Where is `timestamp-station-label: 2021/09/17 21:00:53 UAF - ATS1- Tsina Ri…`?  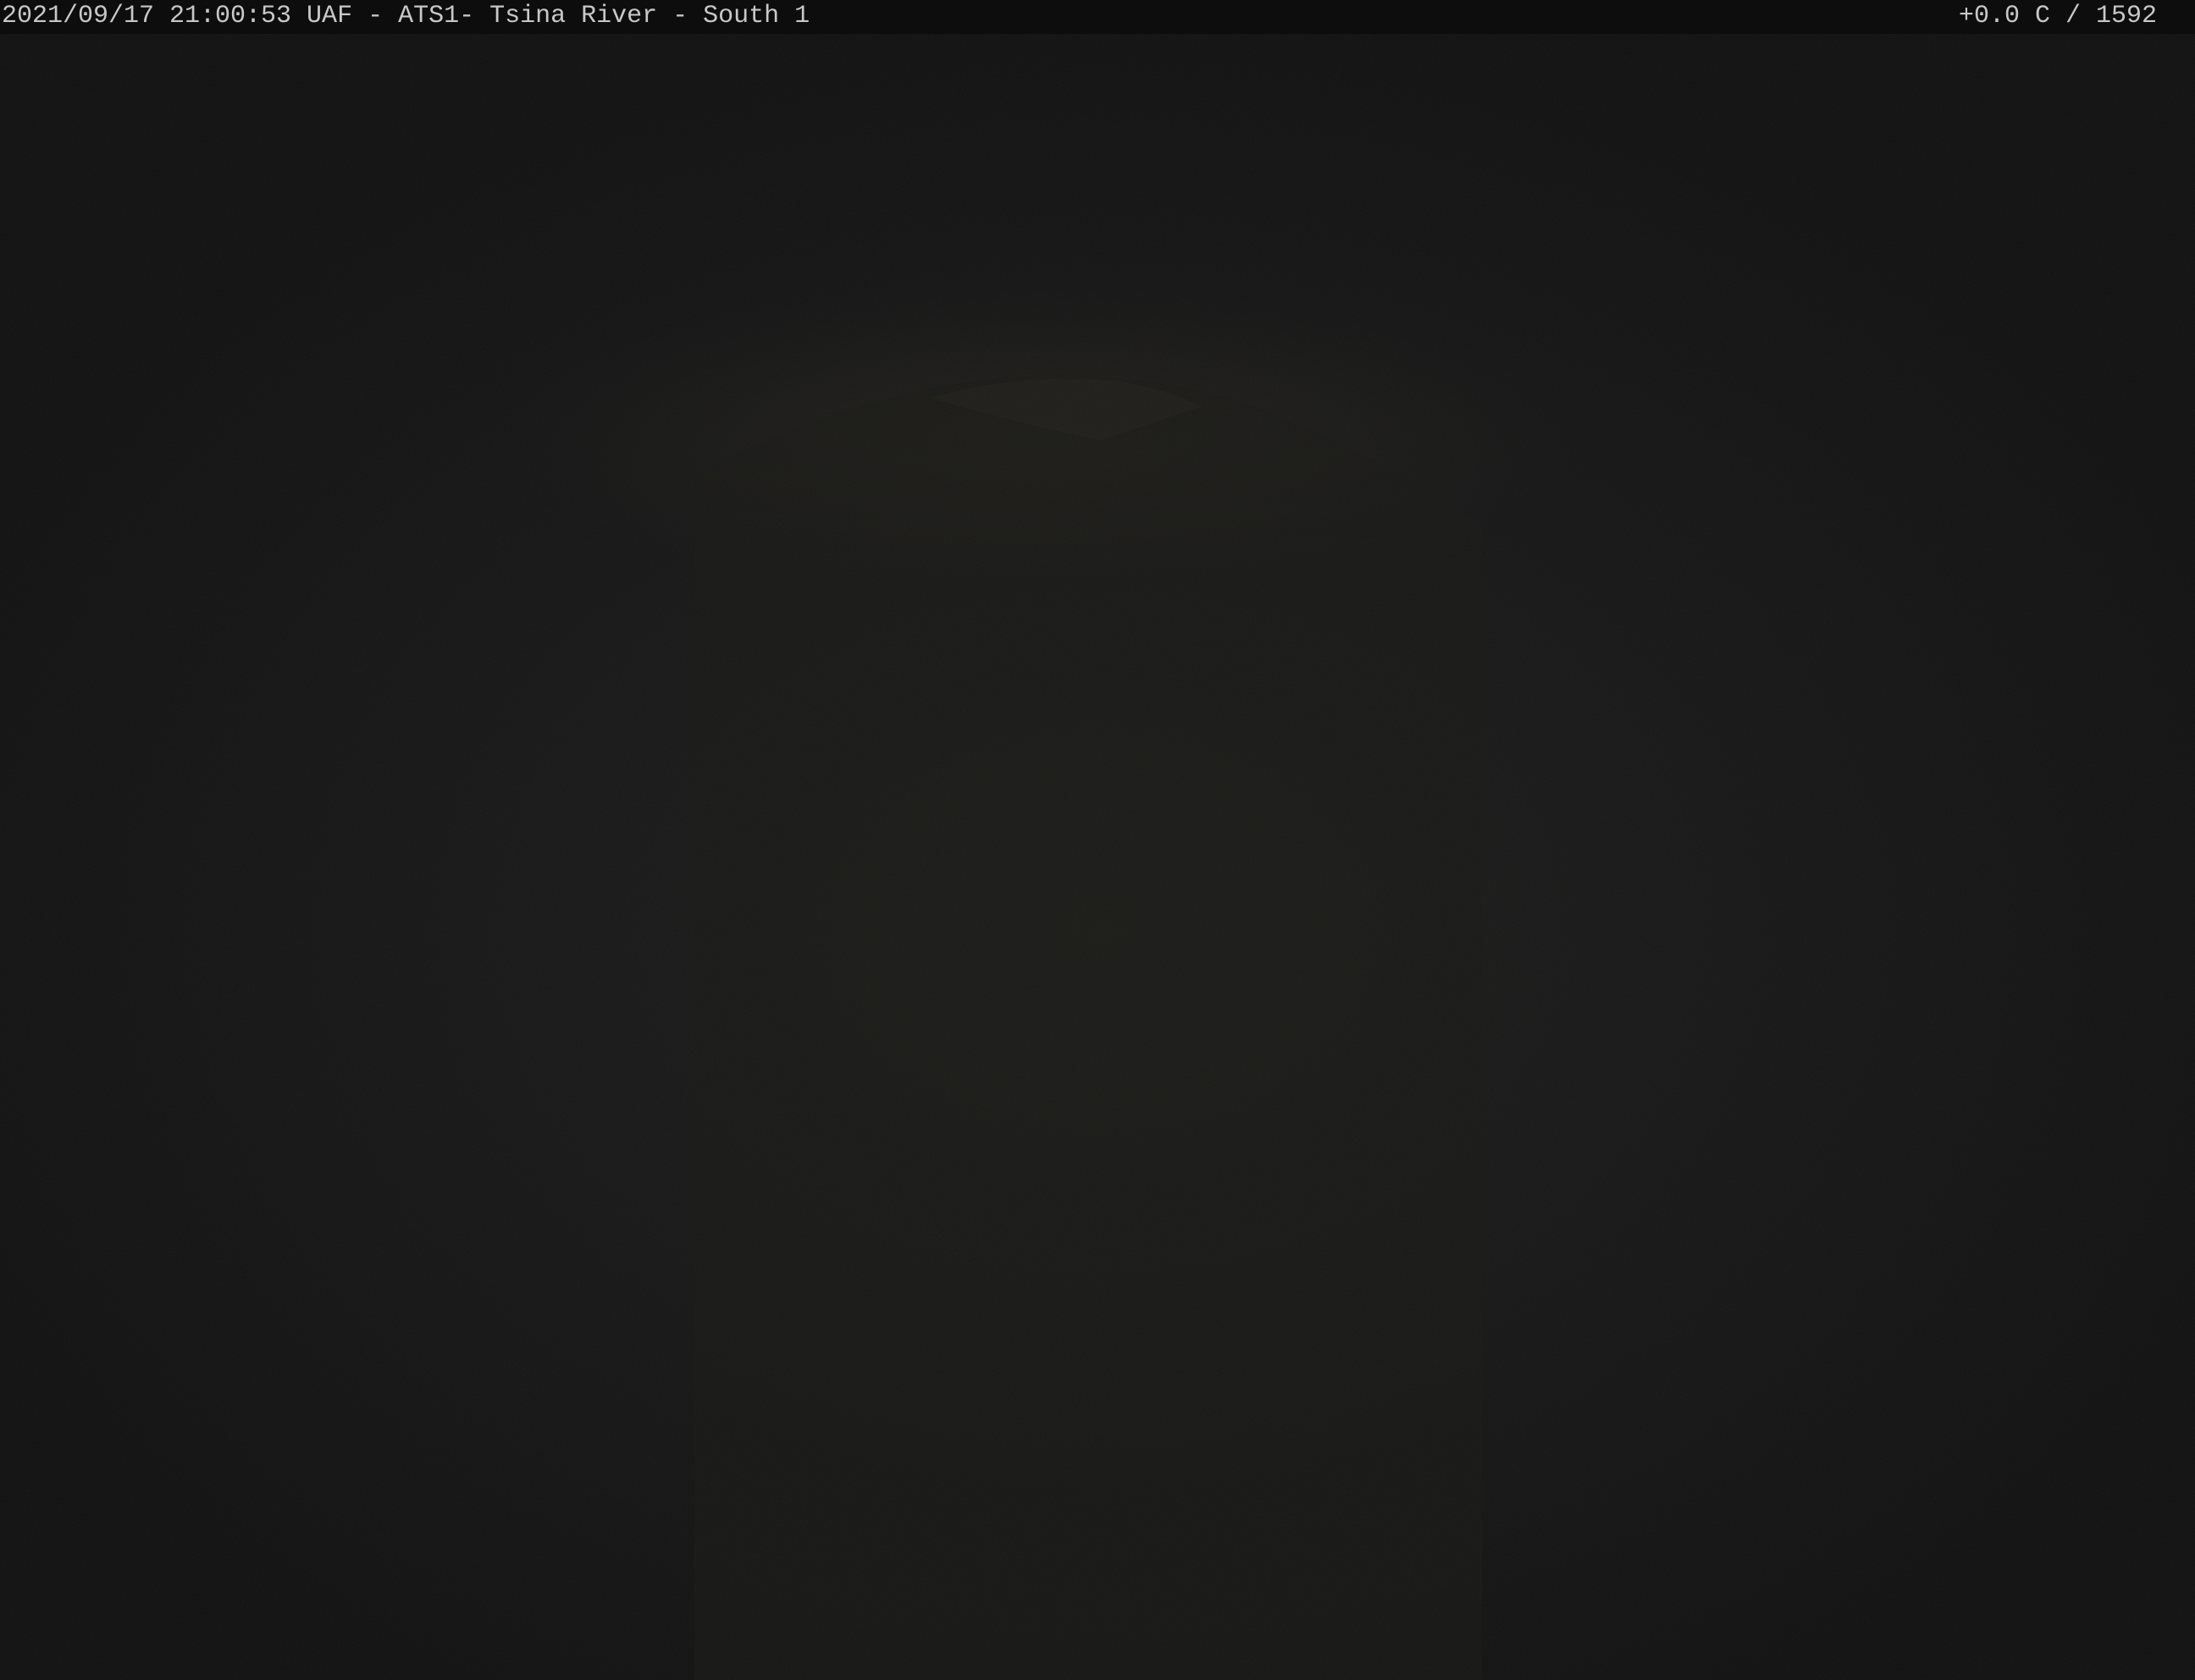 timestamp-station-label: 2021/09/17 21:00:53 UAF - ATS1- Tsina Ri… is located at coordinates (406, 16).